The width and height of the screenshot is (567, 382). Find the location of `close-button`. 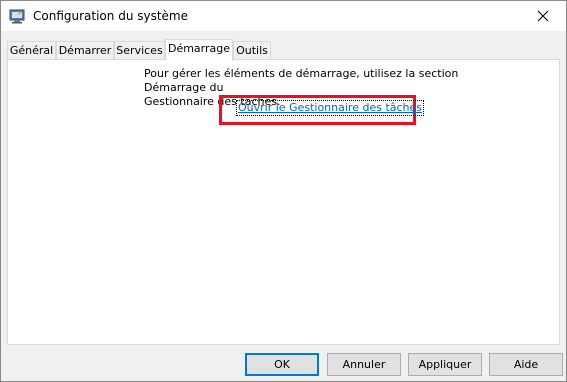

close-button is located at coordinates (543, 16).